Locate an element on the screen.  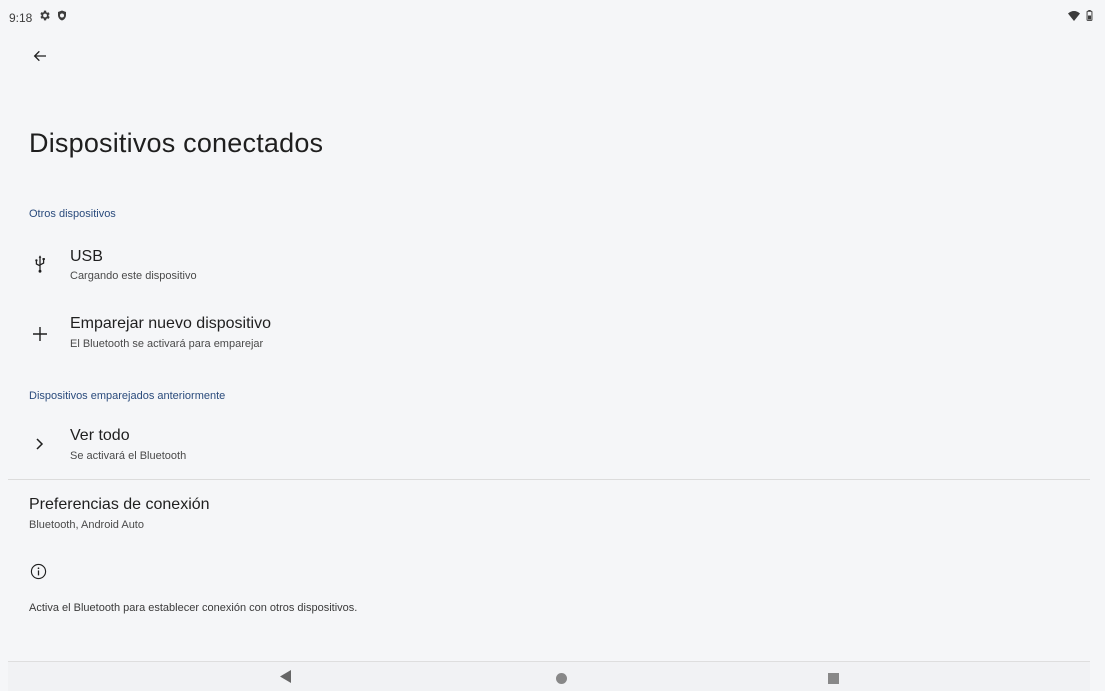
info-icon is located at coordinates (38, 574).